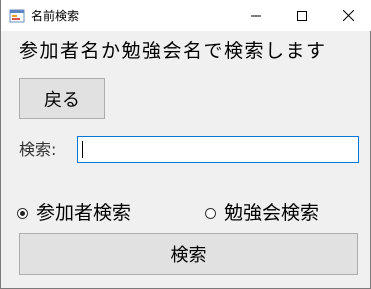 Image resolution: width=371 pixels, height=289 pixels. I want to click on minimize-icon, so click(256, 15).